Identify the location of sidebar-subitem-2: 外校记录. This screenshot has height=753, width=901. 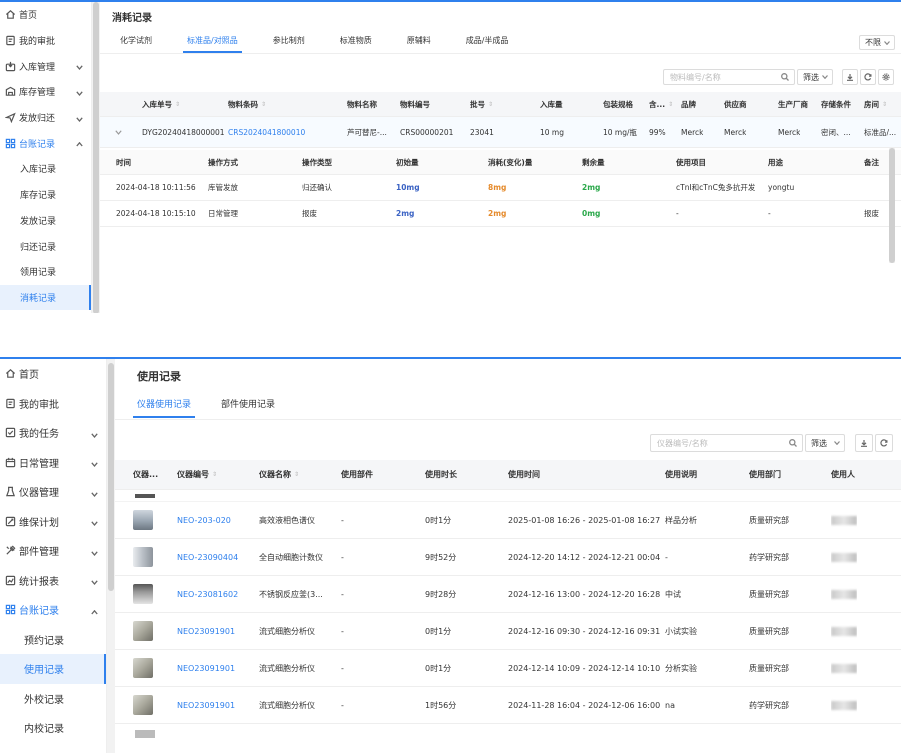
(53, 699).